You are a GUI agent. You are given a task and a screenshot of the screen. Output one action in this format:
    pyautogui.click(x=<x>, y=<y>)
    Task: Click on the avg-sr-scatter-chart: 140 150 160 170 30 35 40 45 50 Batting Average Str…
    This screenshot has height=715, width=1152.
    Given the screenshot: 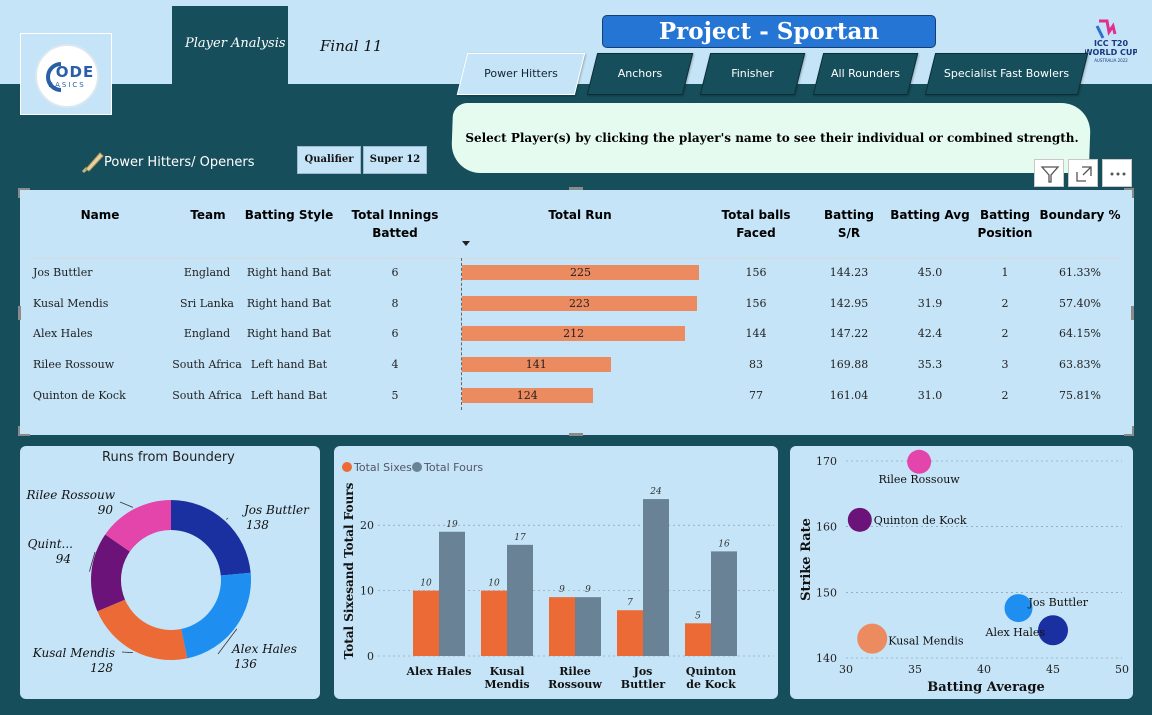 What is the action you would take?
    pyautogui.click(x=964, y=572)
    